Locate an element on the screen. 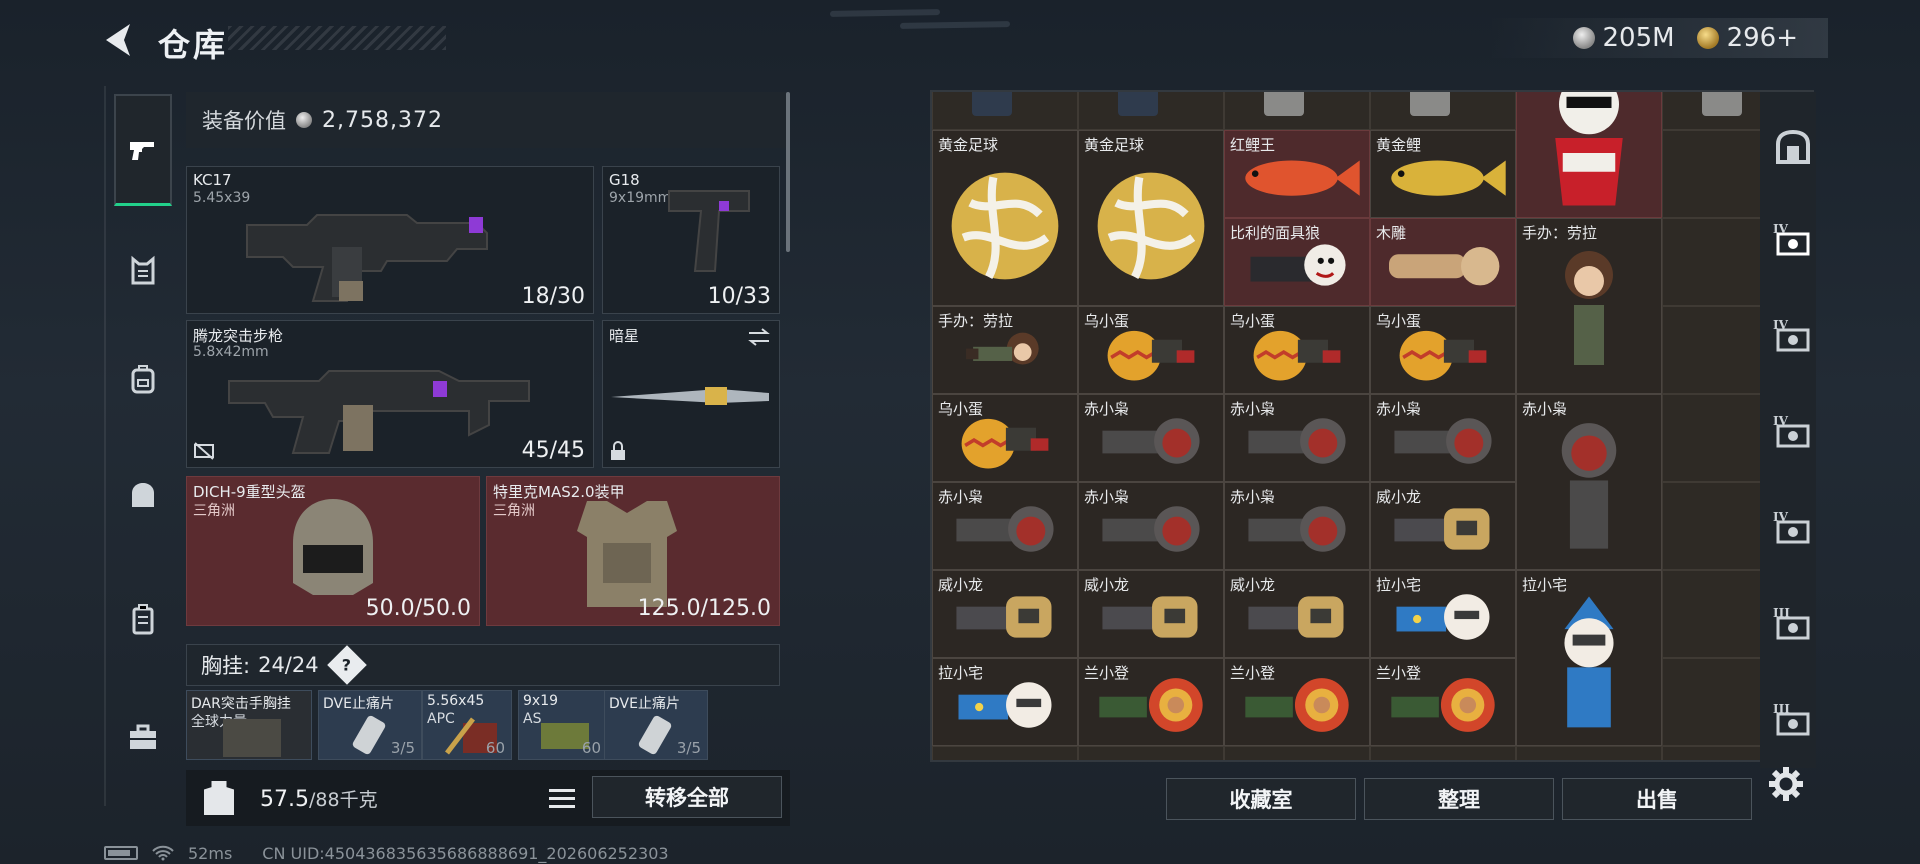  nav-case is located at coordinates (143, 619).